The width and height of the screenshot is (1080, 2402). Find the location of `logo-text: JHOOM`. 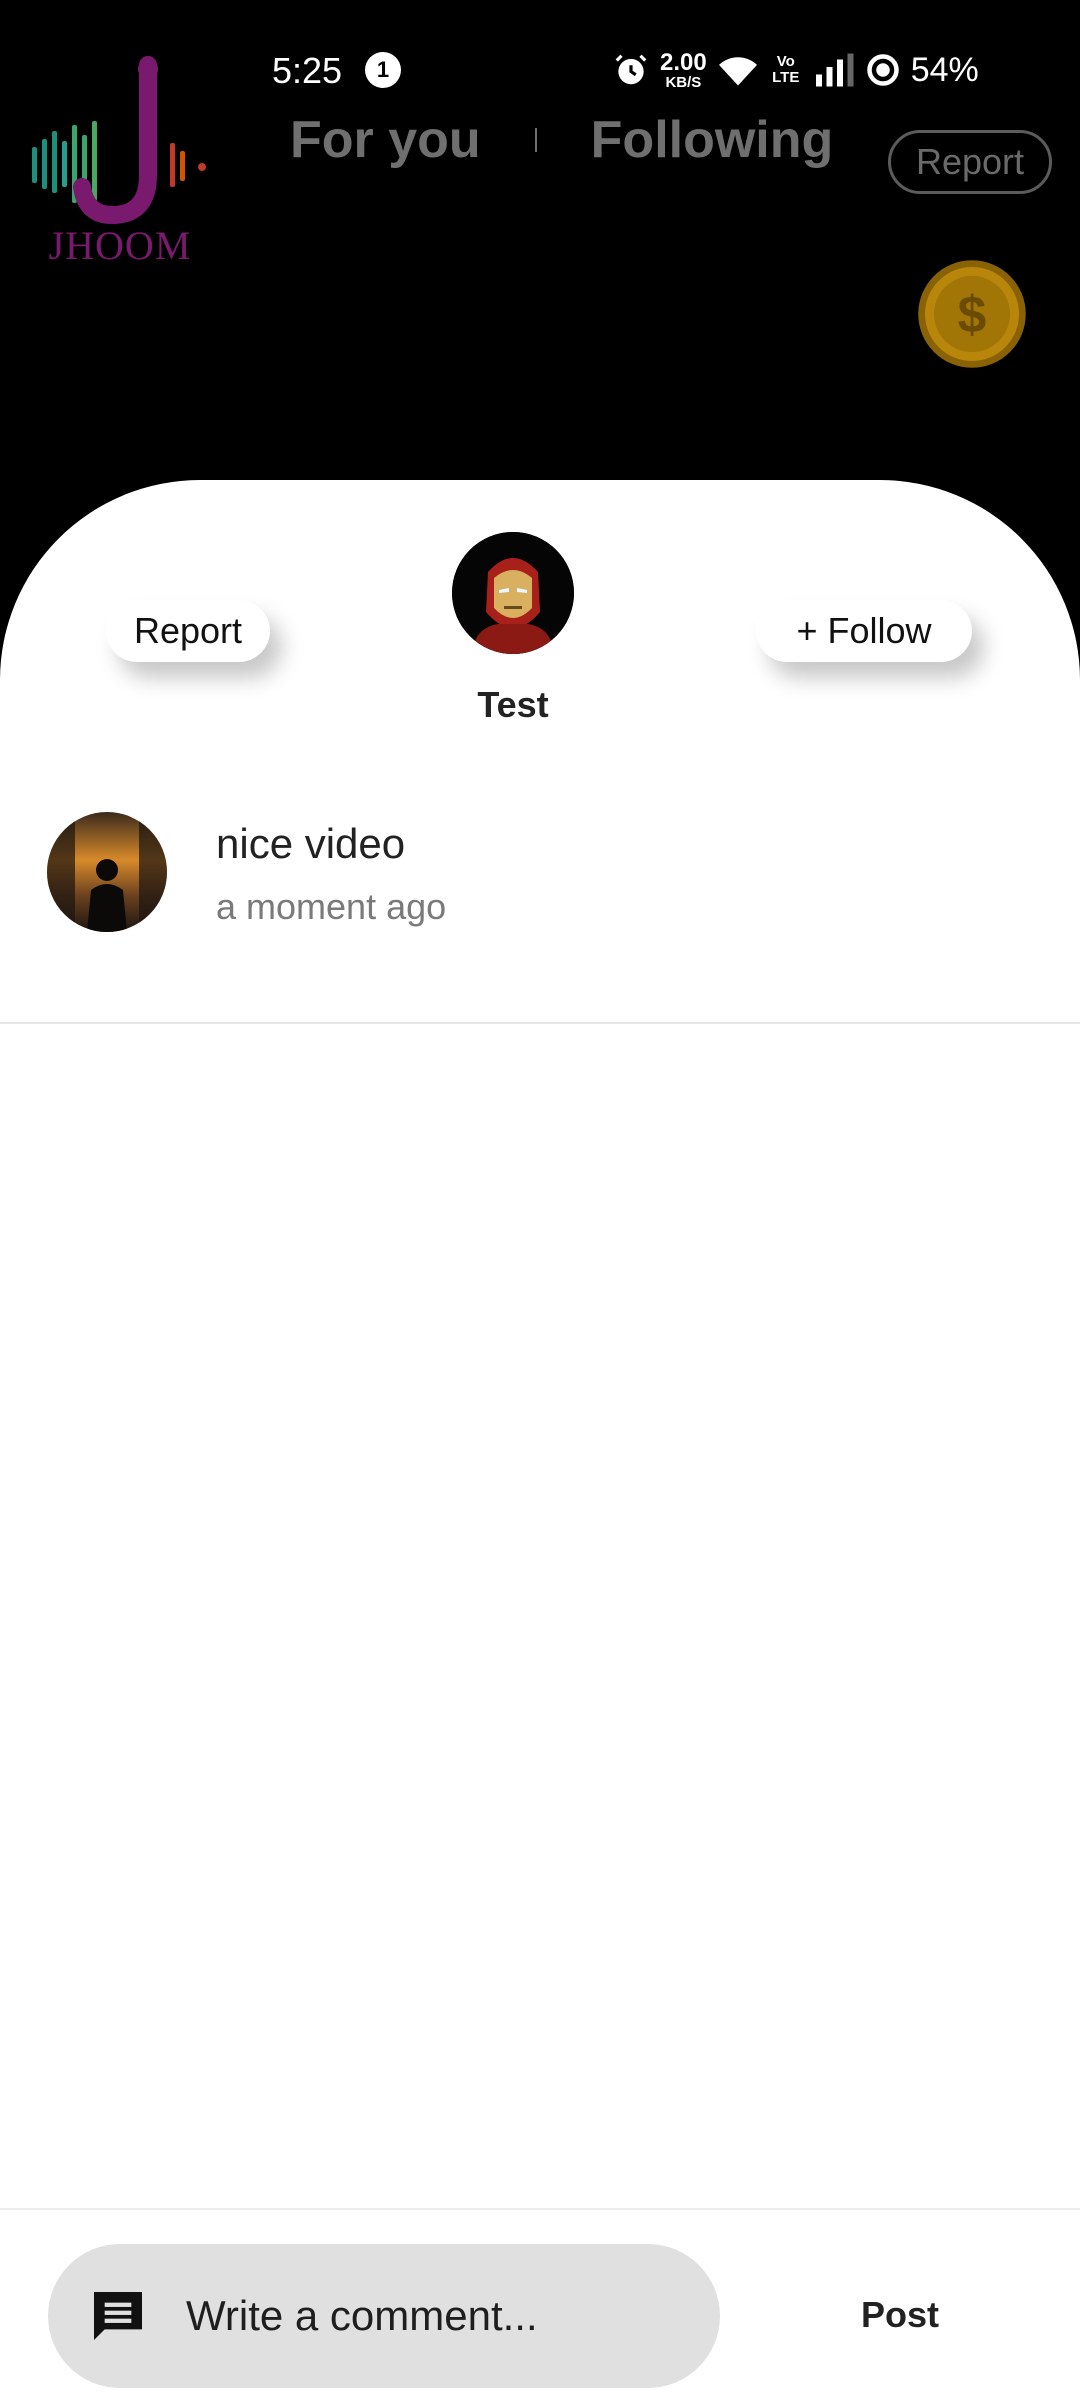

logo-text: JHOOM is located at coordinates (120, 245).